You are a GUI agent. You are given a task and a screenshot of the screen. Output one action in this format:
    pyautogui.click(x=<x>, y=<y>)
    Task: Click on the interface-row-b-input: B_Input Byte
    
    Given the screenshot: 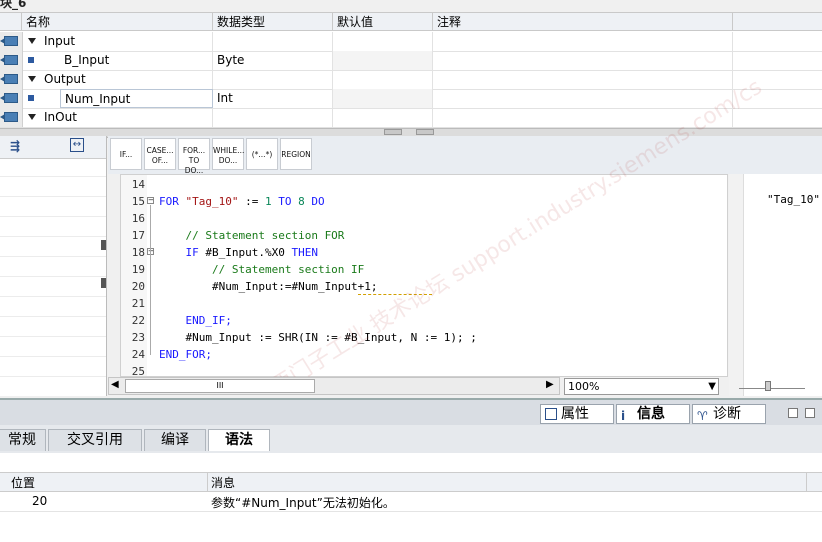 What is the action you would take?
    pyautogui.click(x=411, y=61)
    